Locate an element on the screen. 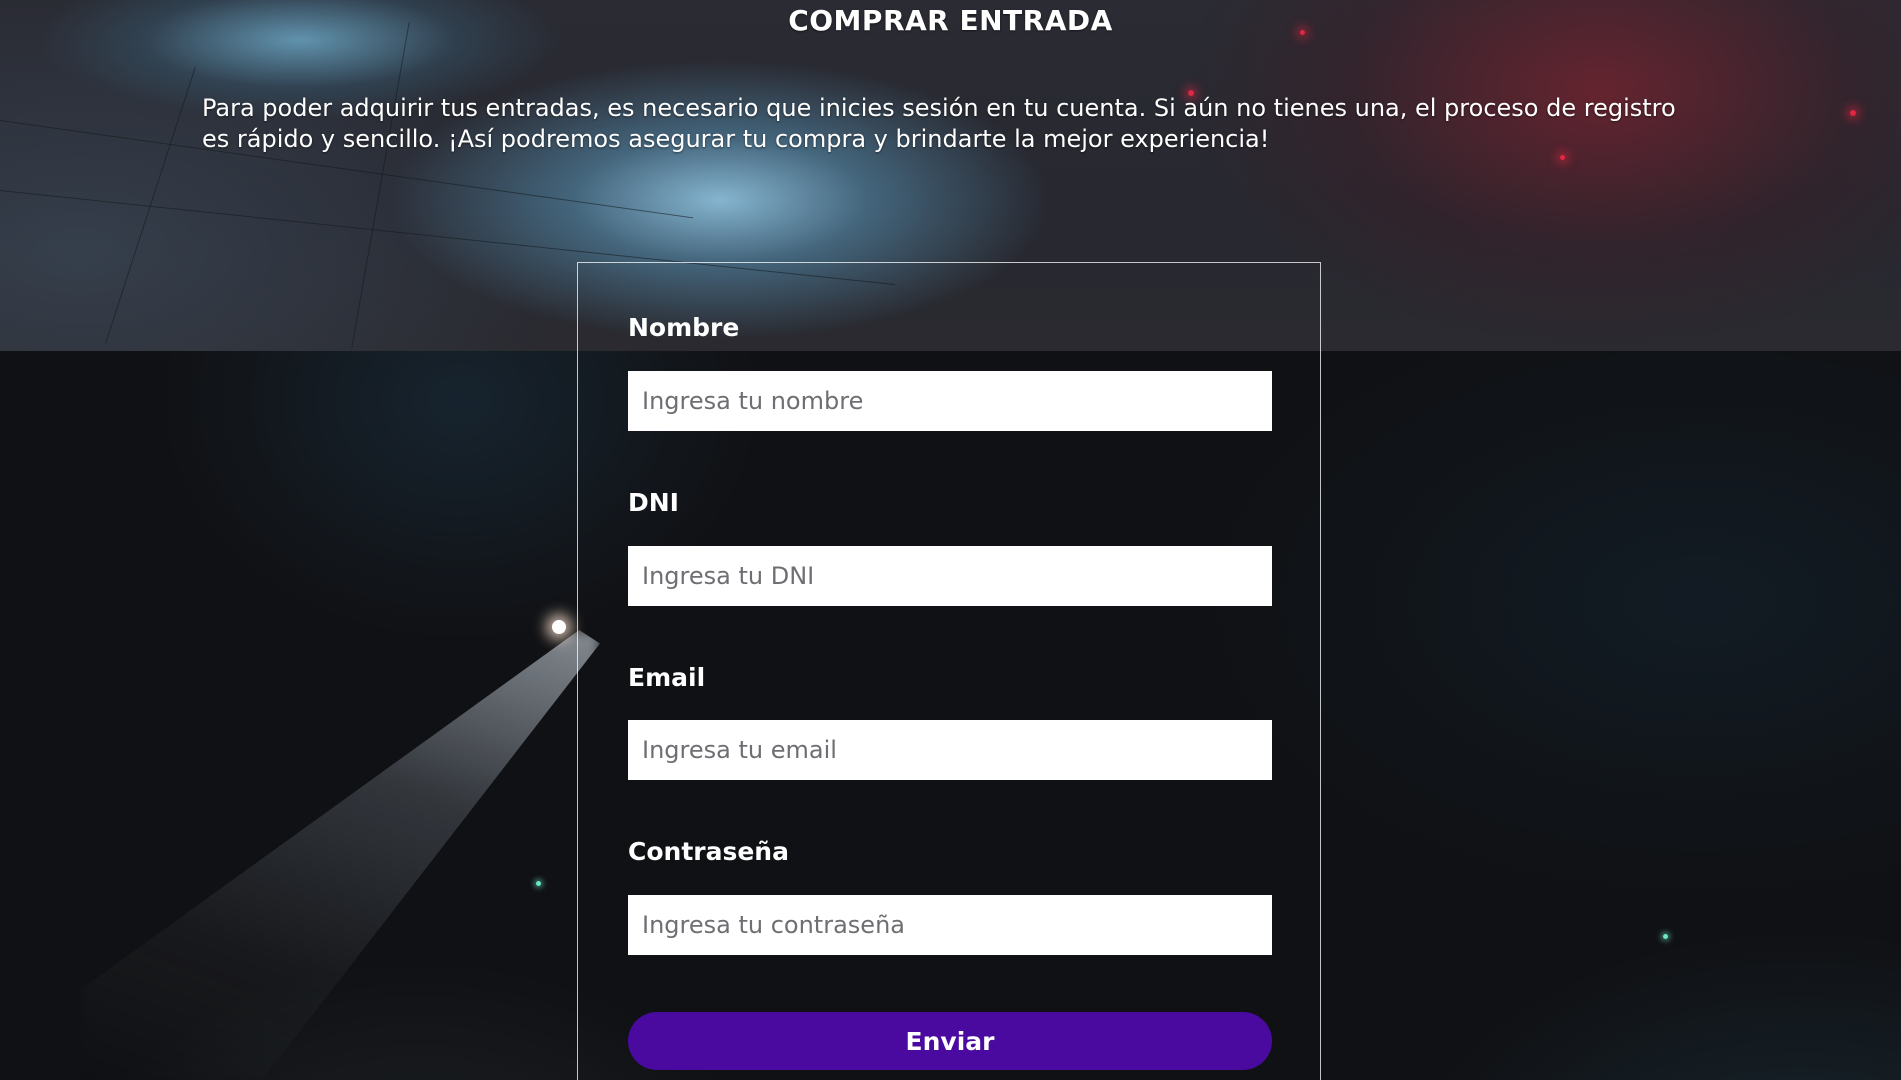  email-label: Email is located at coordinates (667, 677).